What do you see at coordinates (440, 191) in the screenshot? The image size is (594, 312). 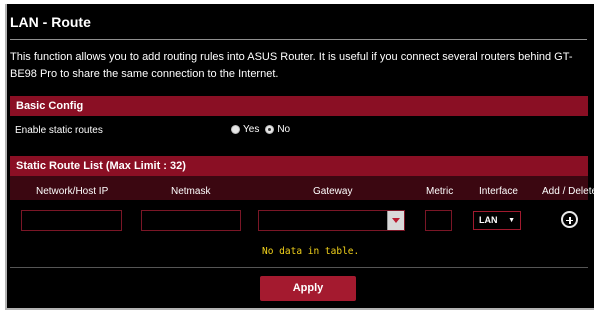 I see `col-metric: Metric` at bounding box center [440, 191].